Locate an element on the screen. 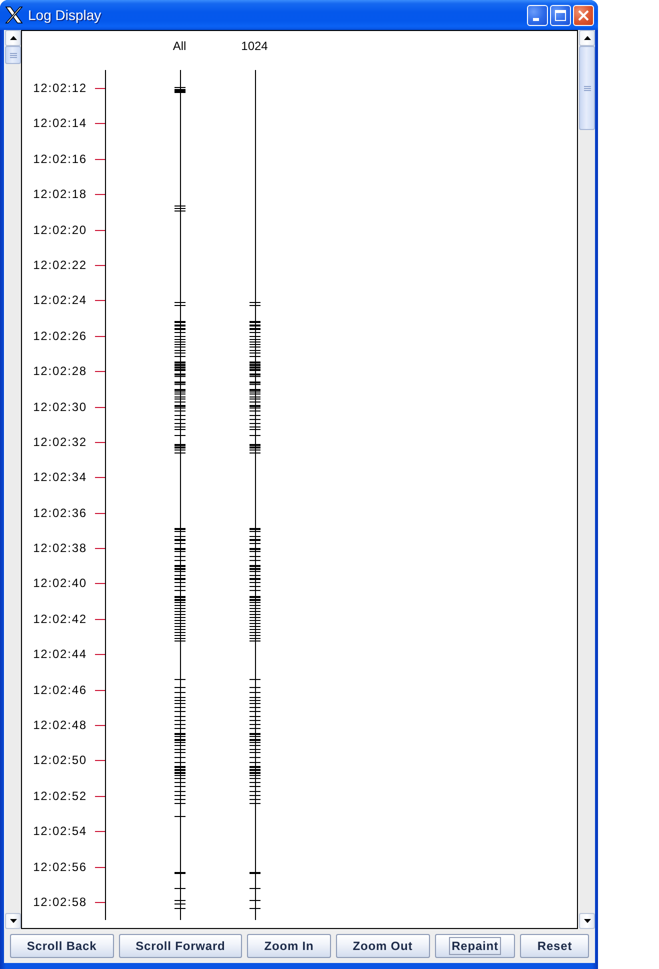 The image size is (659, 969). minimize-button is located at coordinates (537, 15).